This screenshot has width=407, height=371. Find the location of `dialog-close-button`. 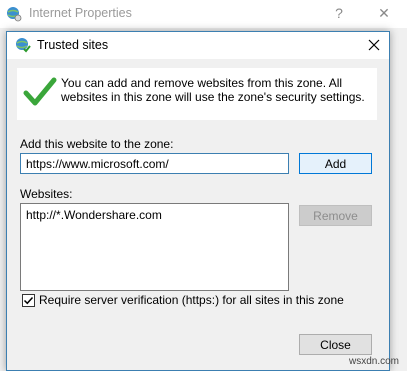

dialog-close-button is located at coordinates (374, 45).